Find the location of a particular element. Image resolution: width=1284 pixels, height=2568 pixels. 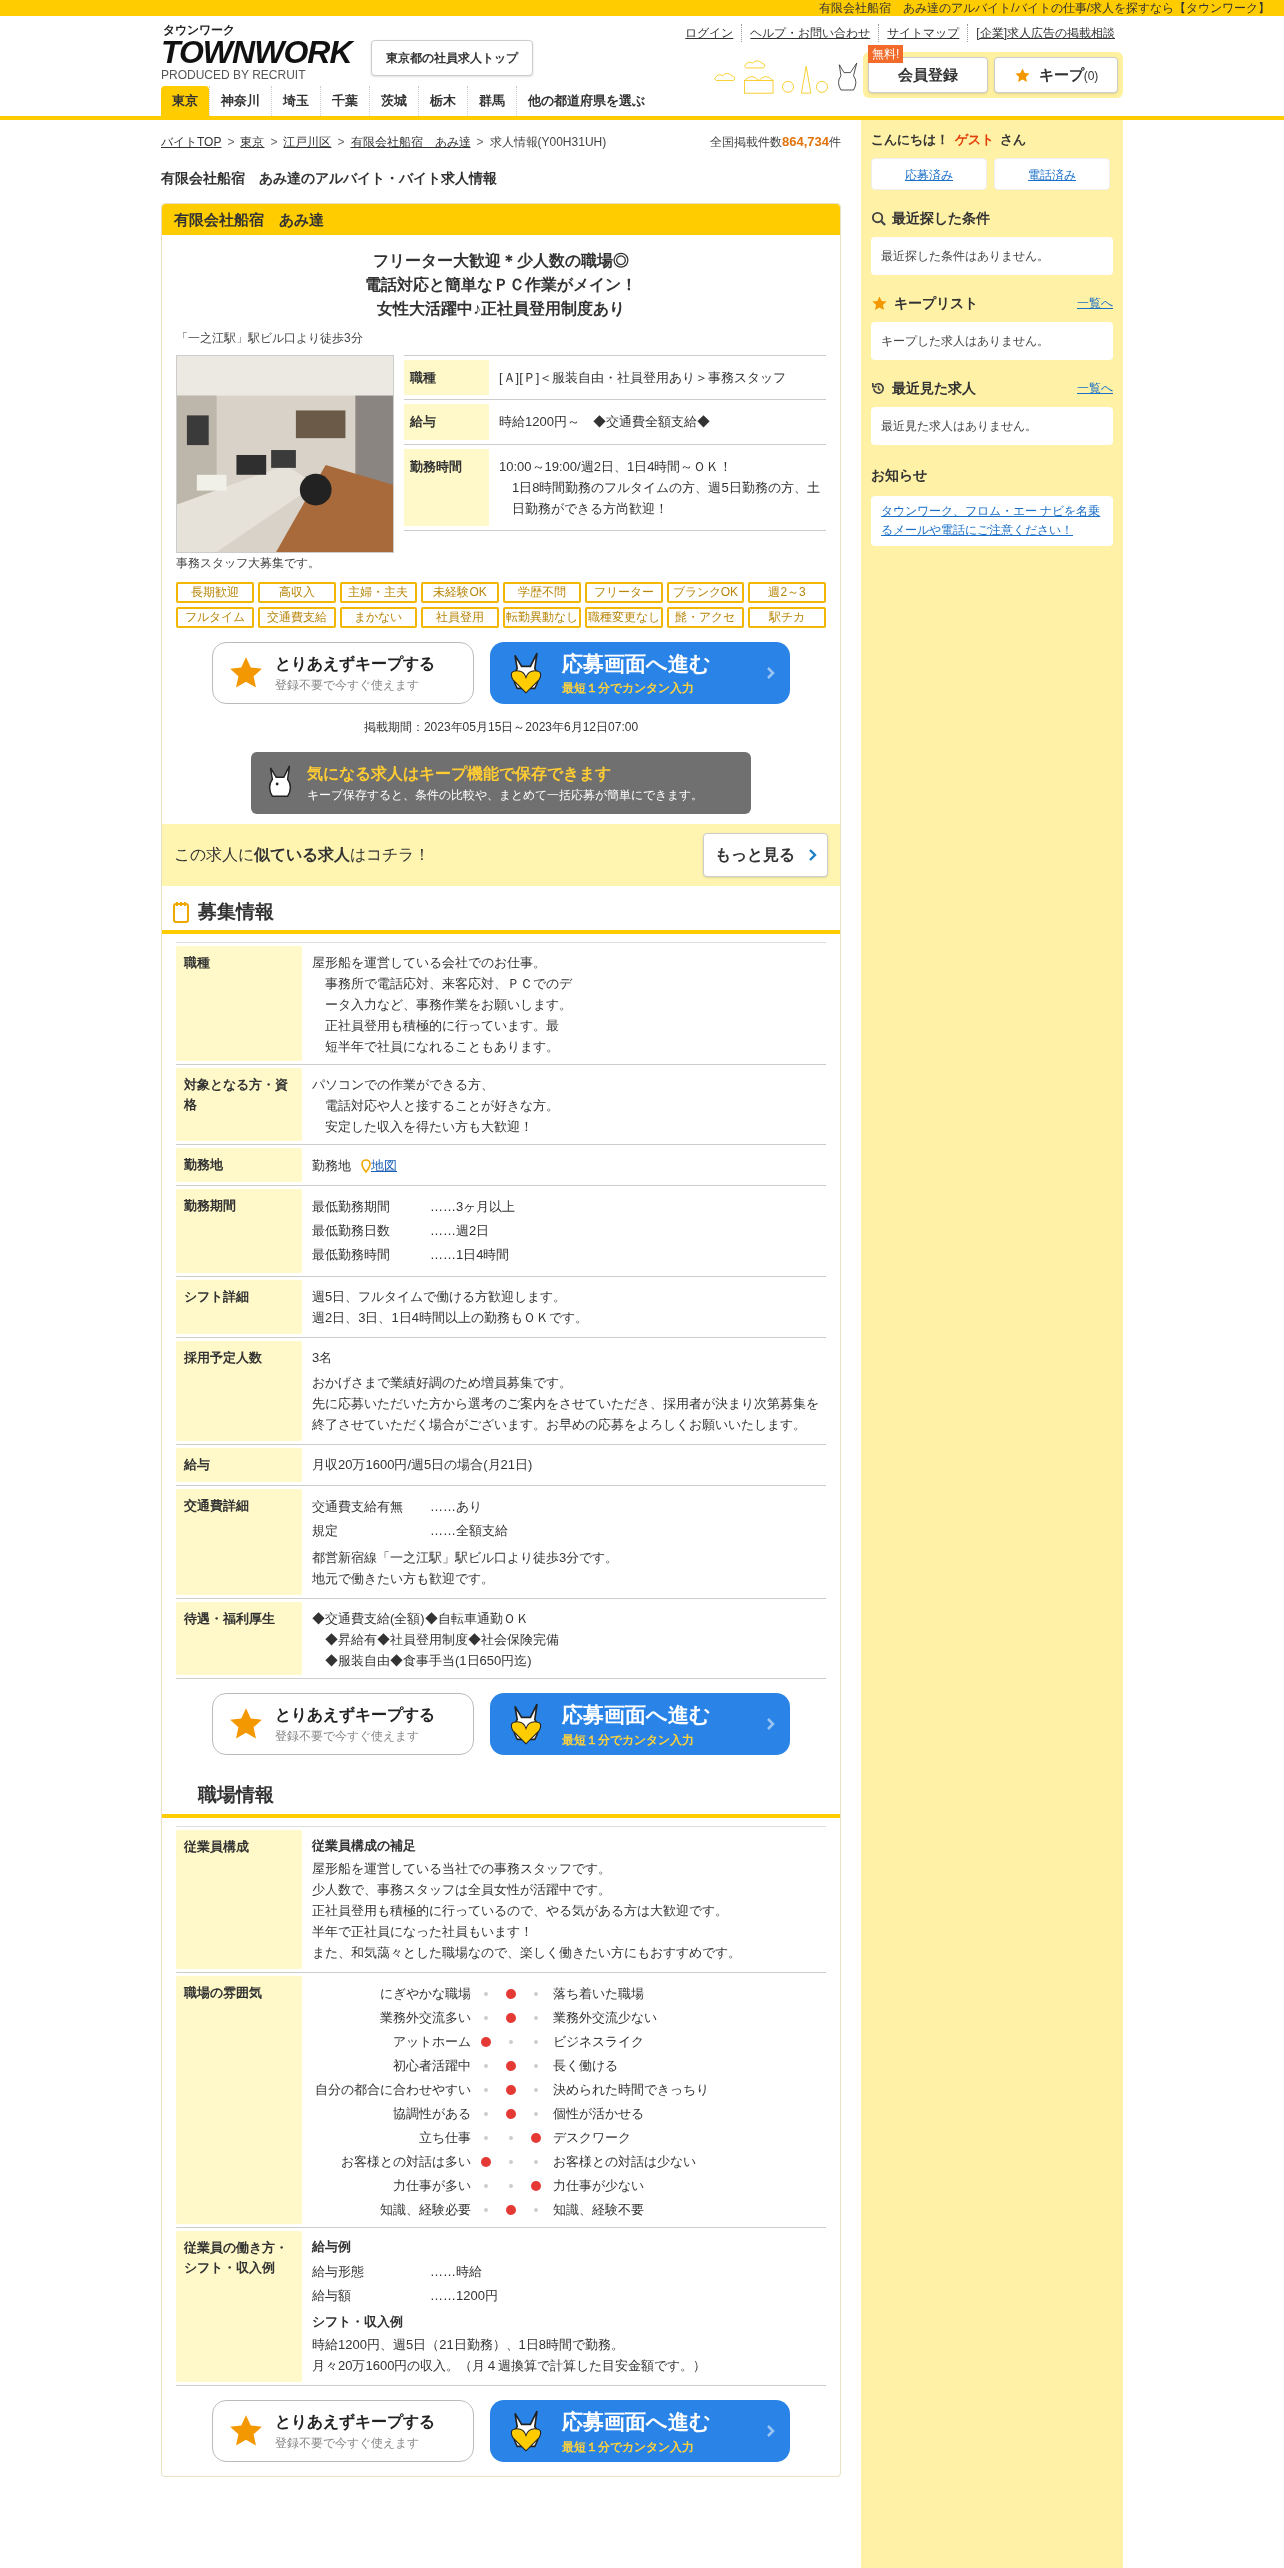

mood-left-label: 自分の都合に合わせやすい is located at coordinates (393, 2090).